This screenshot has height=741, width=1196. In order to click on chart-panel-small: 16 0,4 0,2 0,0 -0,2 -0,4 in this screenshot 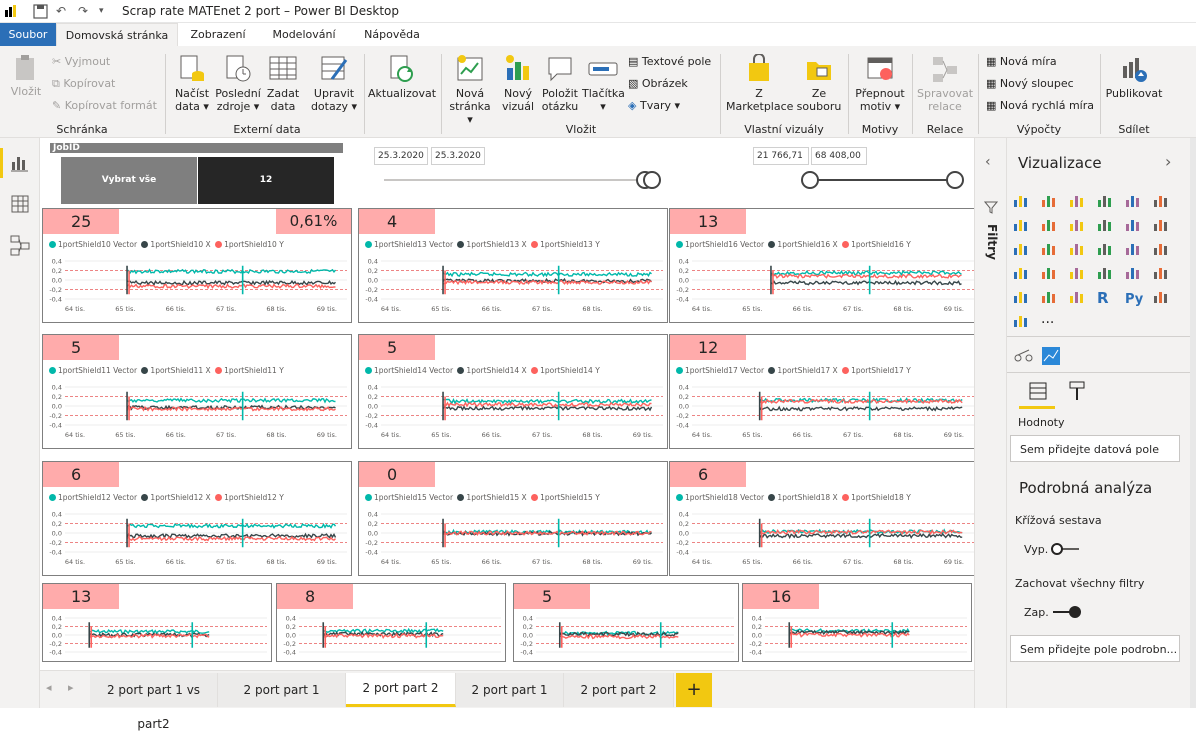, I will do `click(857, 622)`.